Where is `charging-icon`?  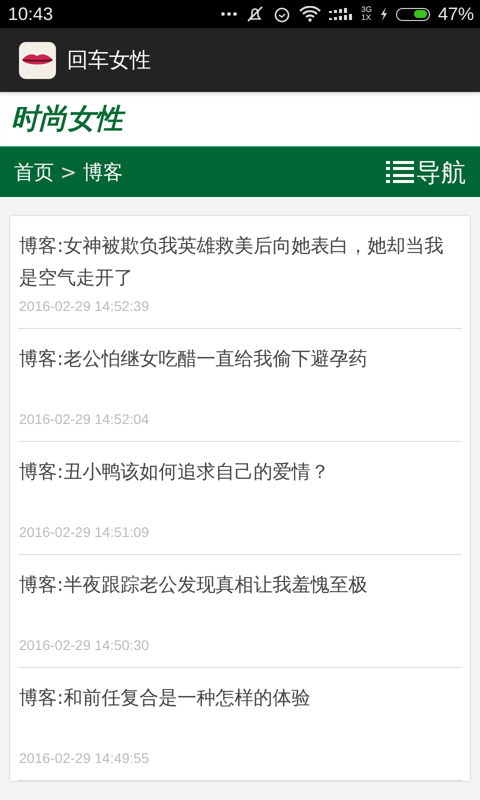
charging-icon is located at coordinates (384, 14).